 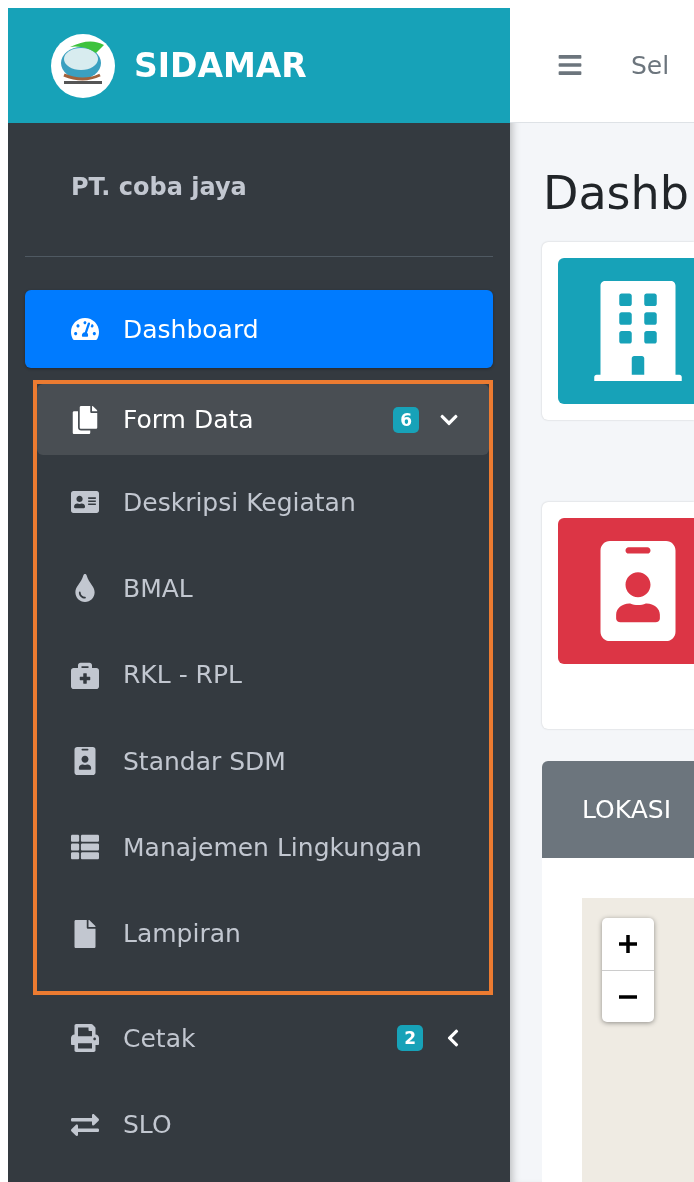 I want to click on nav-item: Dashboard, so click(x=259, y=329).